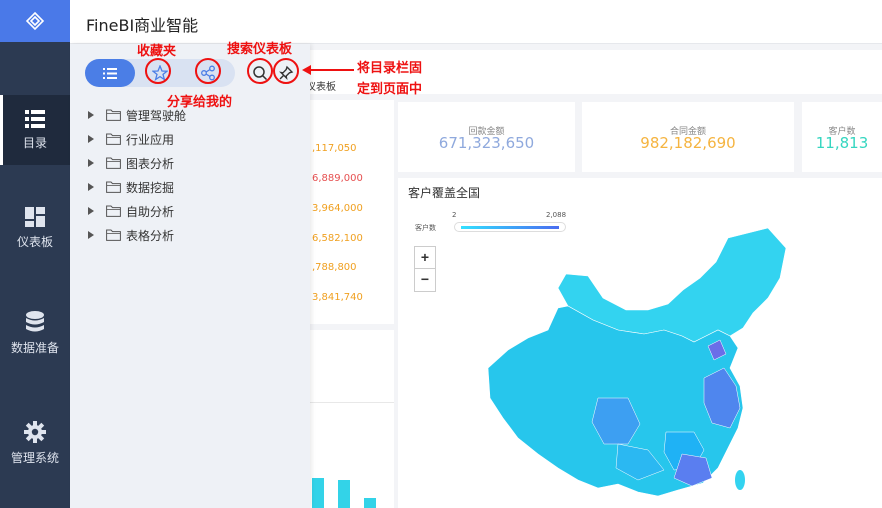 This screenshot has height=508, width=882. Describe the element at coordinates (688, 143) in the screenshot. I see `kpi-value: 982,182,690` at that location.